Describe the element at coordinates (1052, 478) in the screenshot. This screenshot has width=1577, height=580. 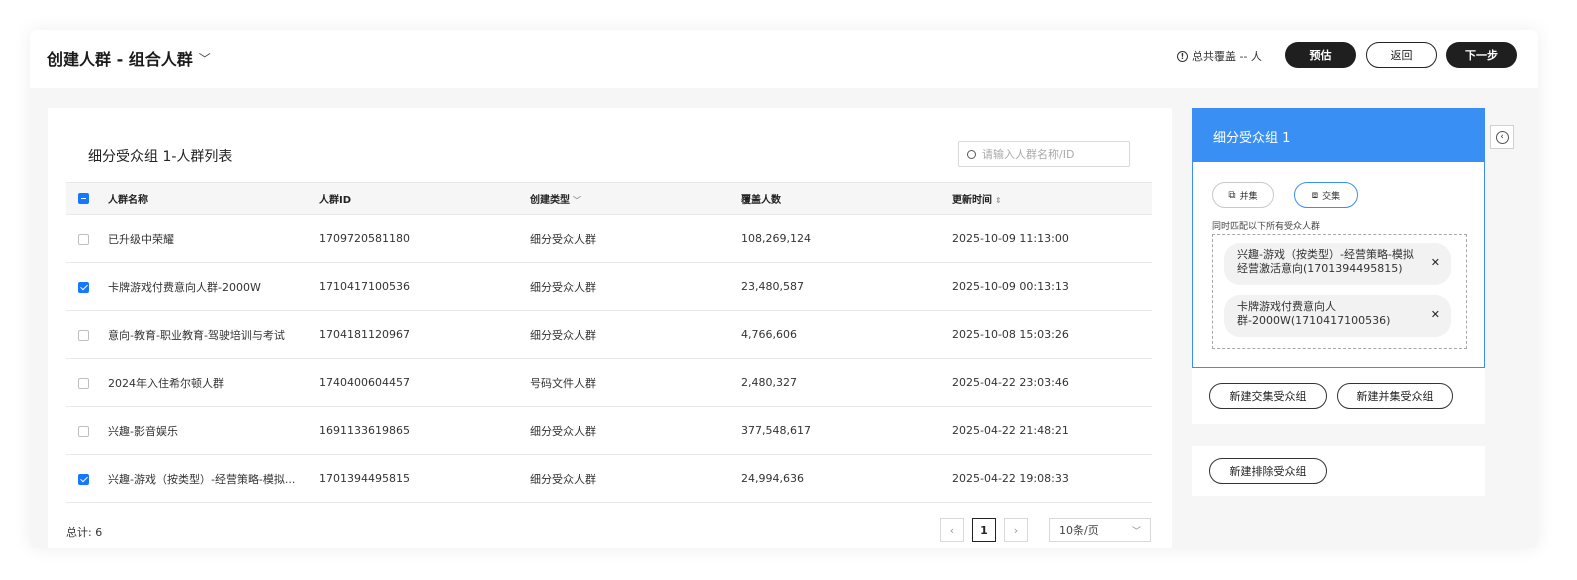
I see `cell-time: 2025-04-22 19:08:33` at that location.